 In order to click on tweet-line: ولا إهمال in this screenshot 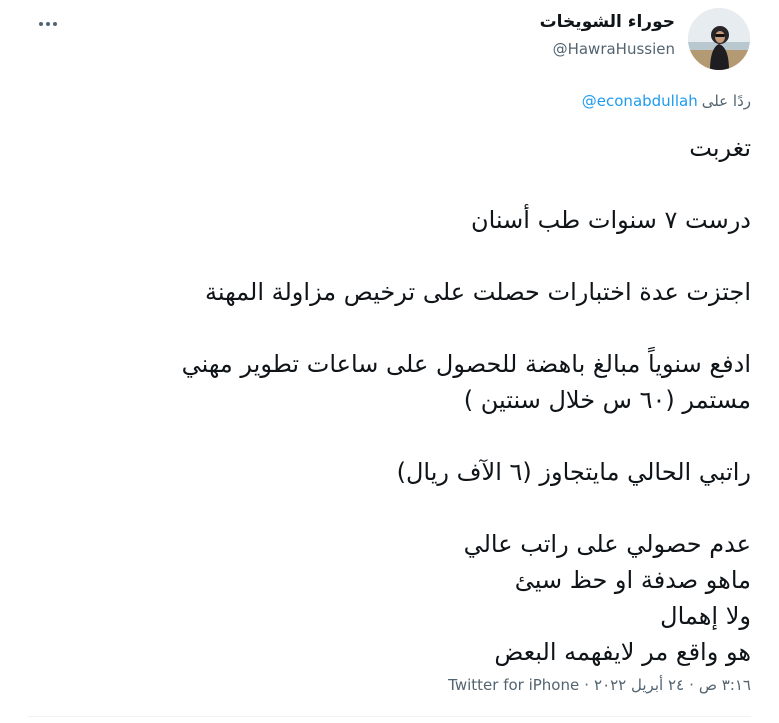, I will do `click(705, 616)`.